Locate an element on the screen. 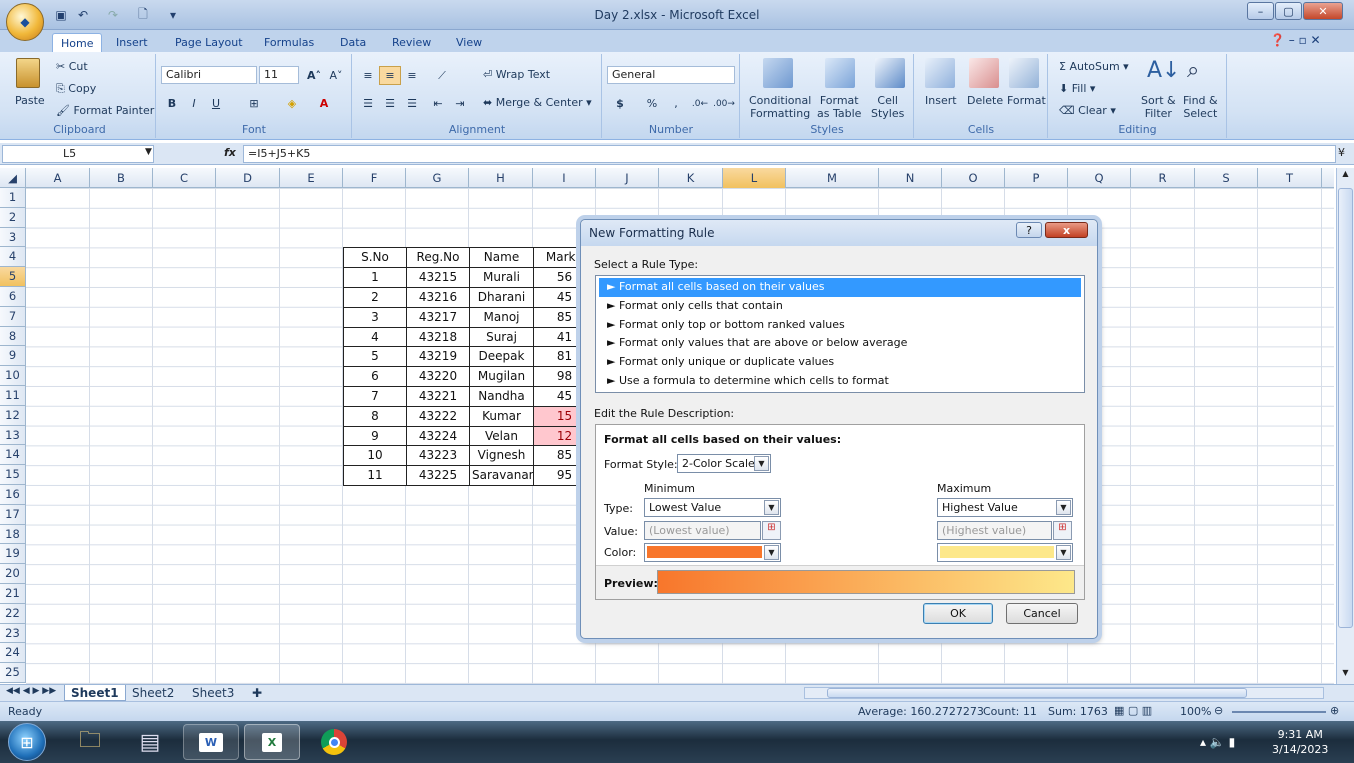  column-header-e: E is located at coordinates (311, 178).